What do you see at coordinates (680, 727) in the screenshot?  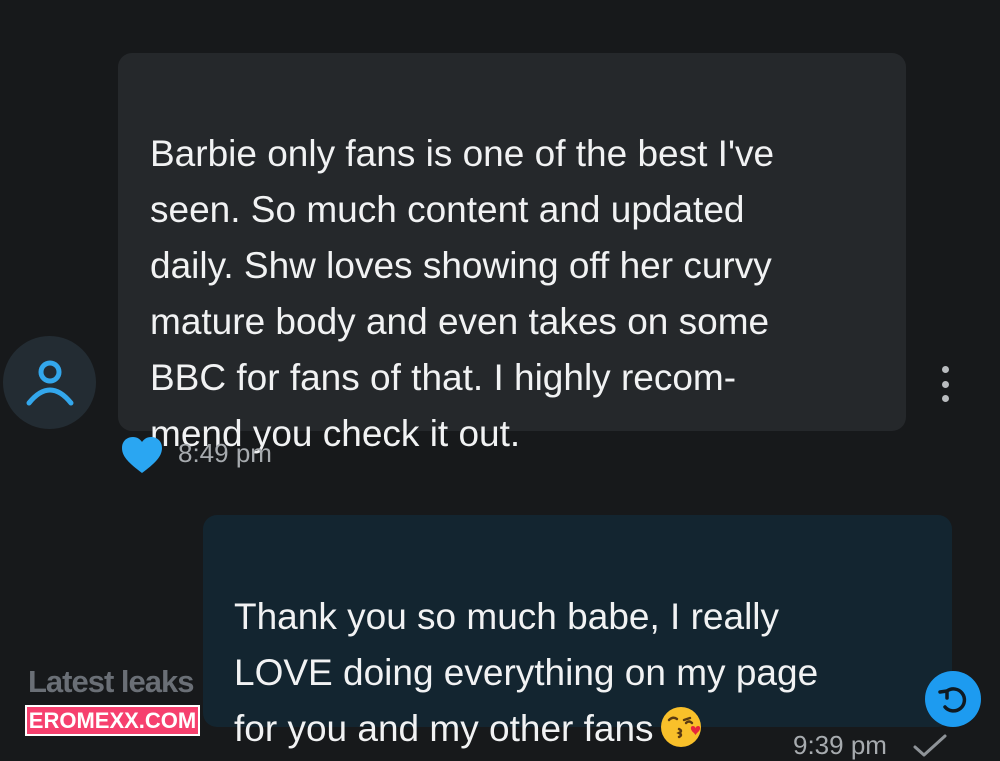 I see `kiss-emoji-icon` at bounding box center [680, 727].